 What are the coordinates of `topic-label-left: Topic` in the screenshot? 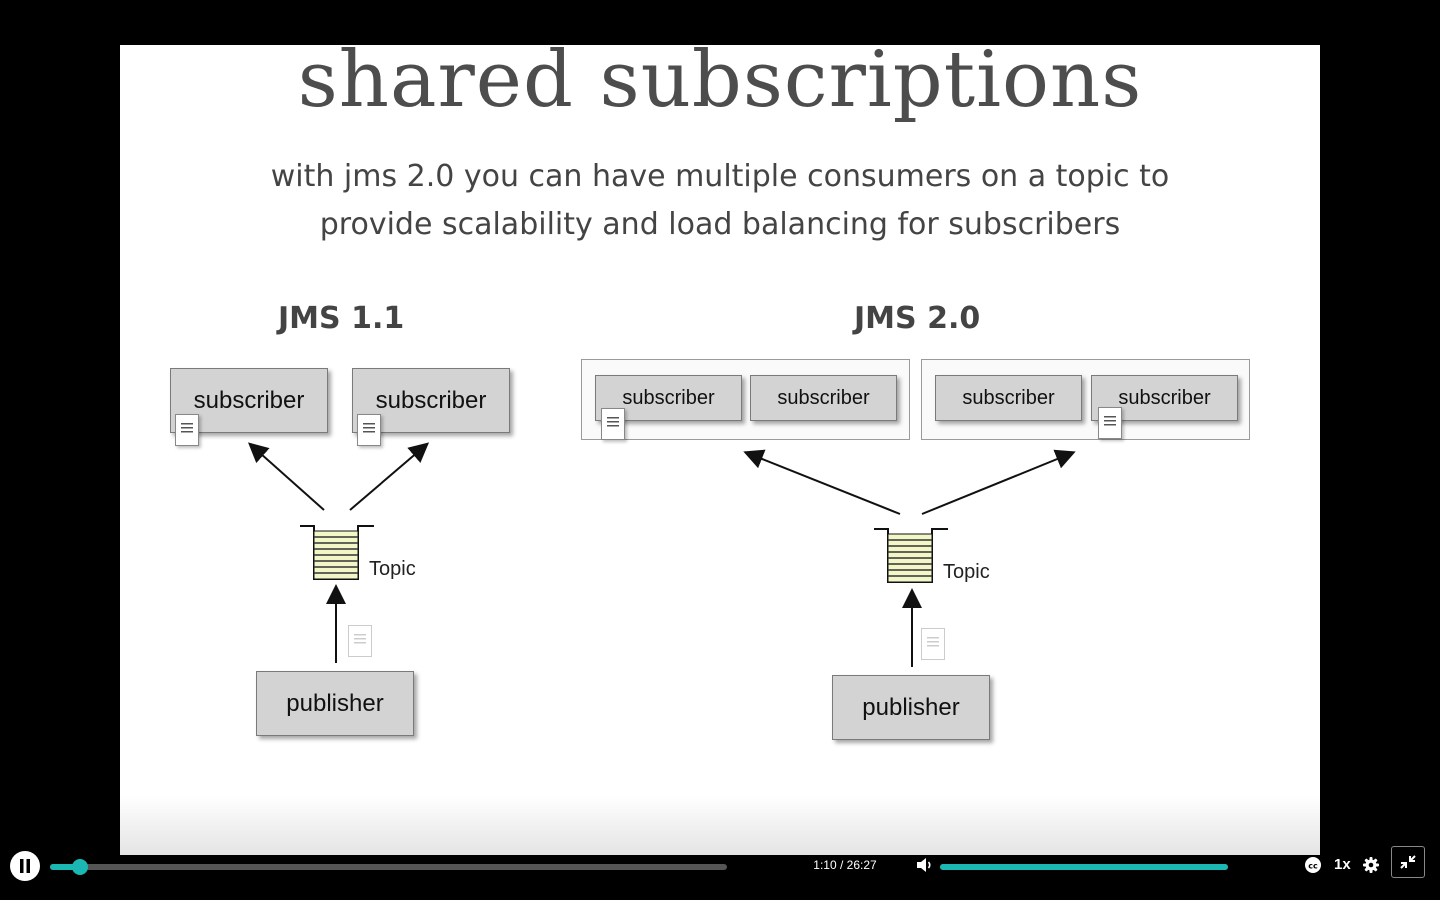 It's located at (392, 569).